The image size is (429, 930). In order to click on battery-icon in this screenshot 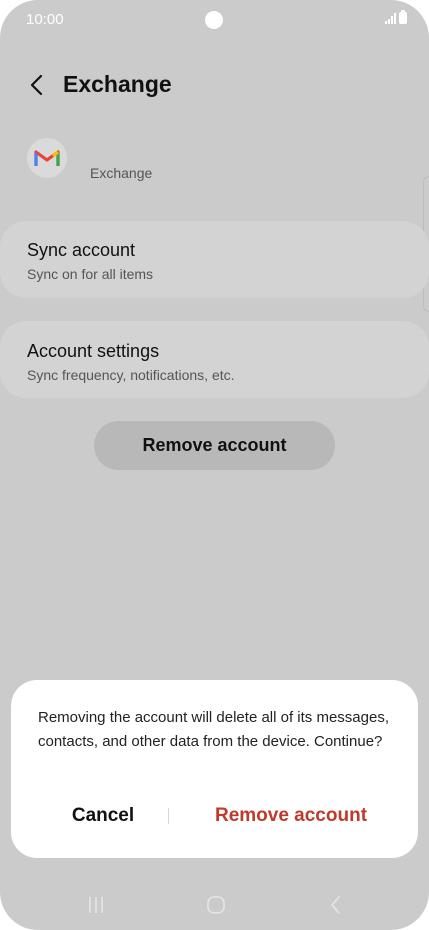, I will do `click(403, 17)`.